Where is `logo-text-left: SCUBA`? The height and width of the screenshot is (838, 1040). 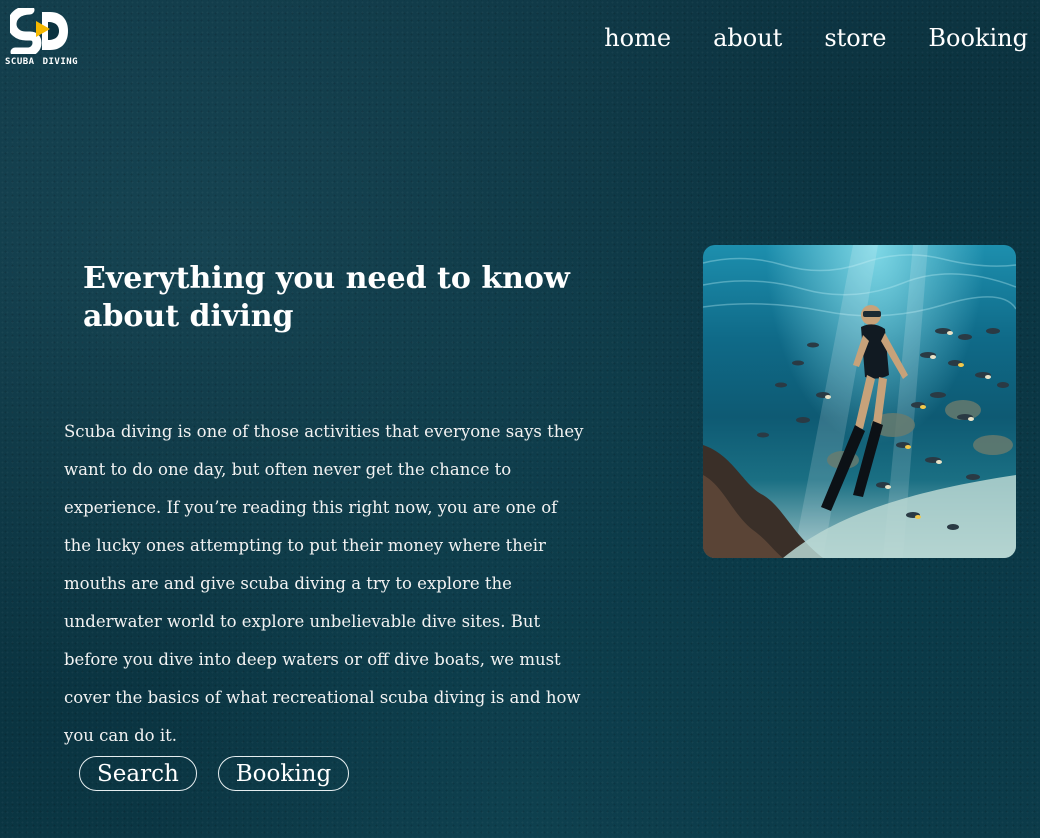
logo-text-left: SCUBA is located at coordinates (20, 62).